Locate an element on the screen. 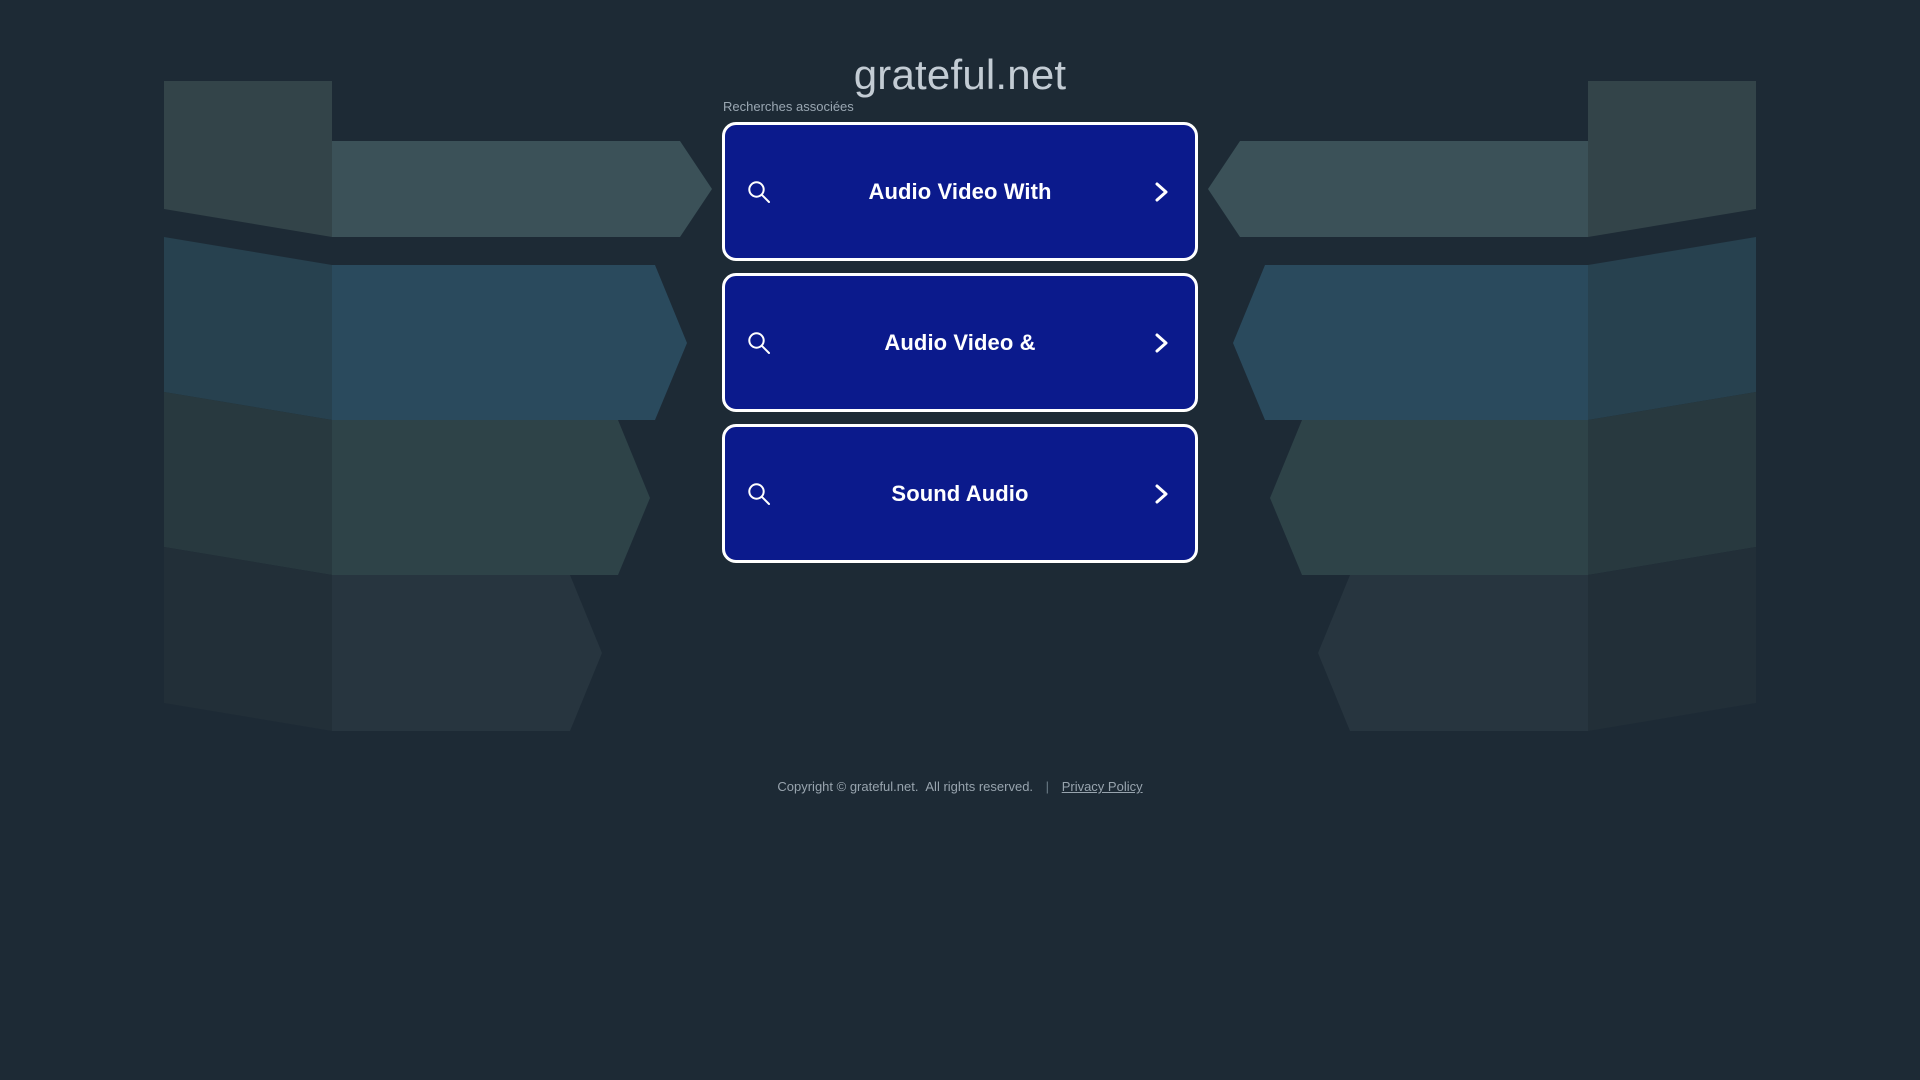  related-search-card-3: Sound Audio is located at coordinates (960, 493).